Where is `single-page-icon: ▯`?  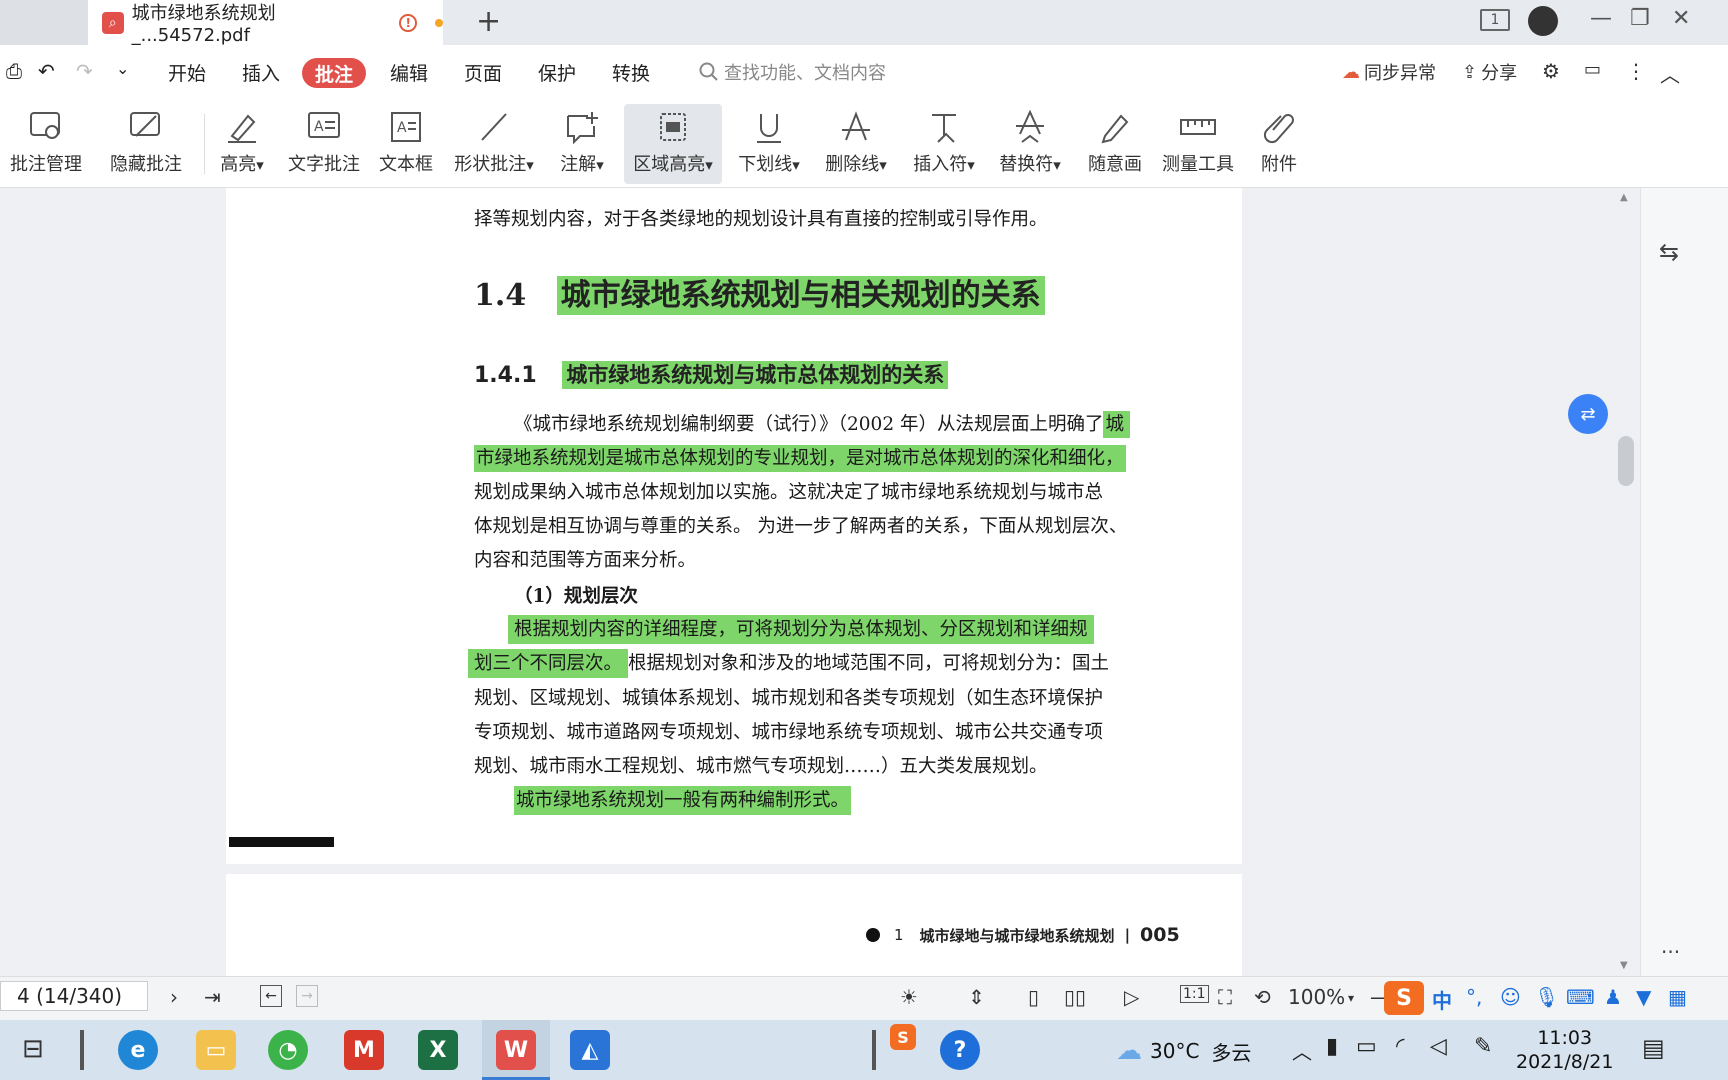
single-page-icon: ▯ is located at coordinates (1033, 997).